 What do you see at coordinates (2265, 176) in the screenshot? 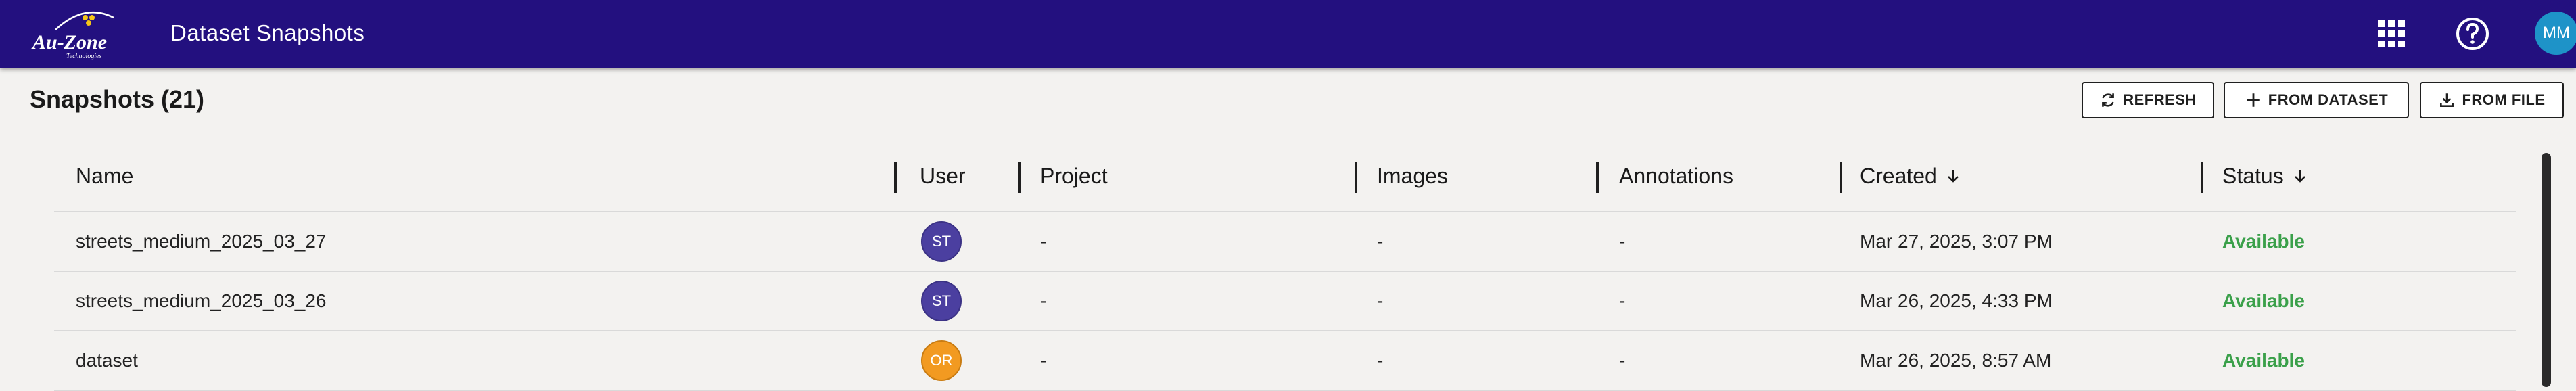
I see `column-header-status: Status` at bounding box center [2265, 176].